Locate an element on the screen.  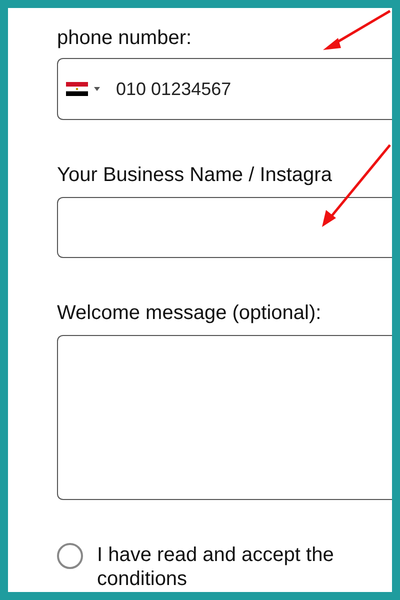
caret-icon is located at coordinates (97, 89).